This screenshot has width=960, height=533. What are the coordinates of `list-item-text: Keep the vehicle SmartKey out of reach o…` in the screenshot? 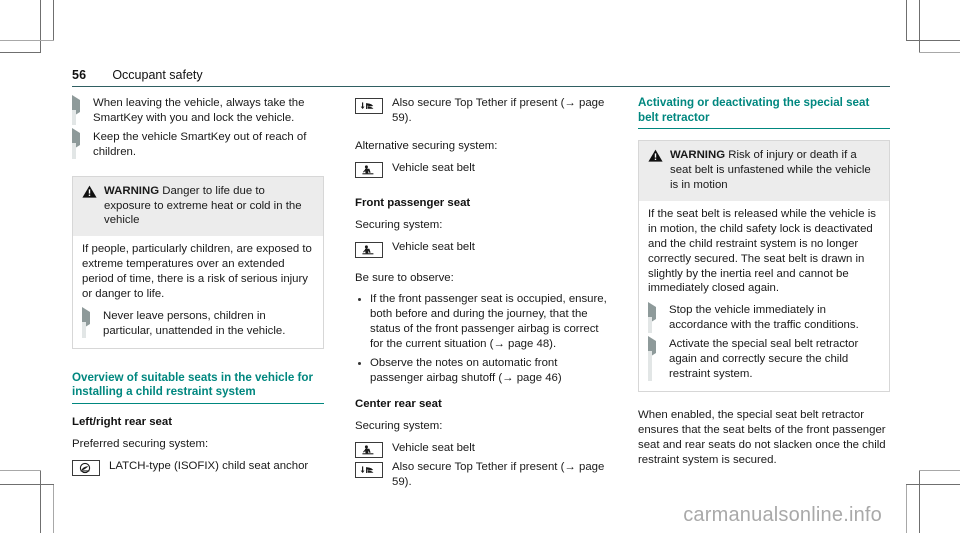 It's located at (200, 144).